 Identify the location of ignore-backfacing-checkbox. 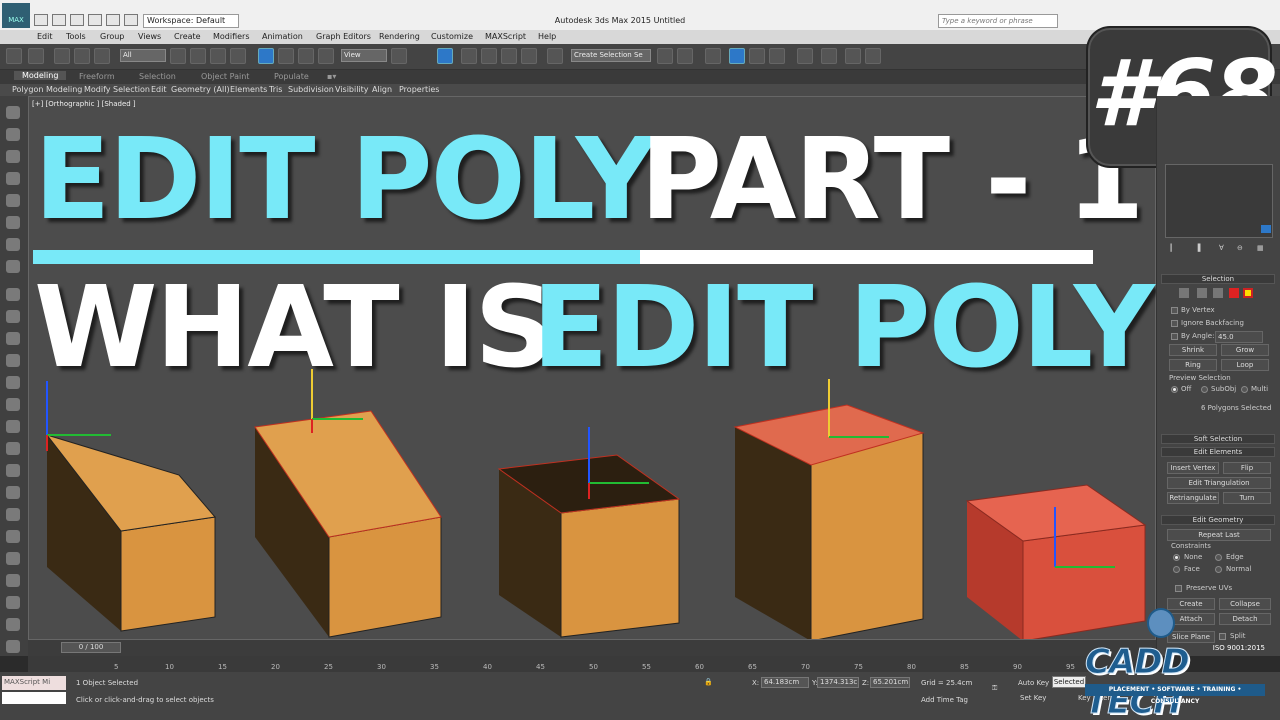
(1174, 323).